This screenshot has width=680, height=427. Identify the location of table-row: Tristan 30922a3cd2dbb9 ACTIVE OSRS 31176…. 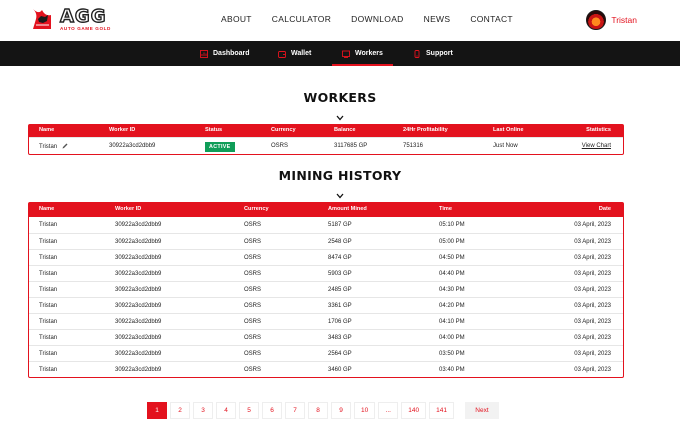
(326, 145).